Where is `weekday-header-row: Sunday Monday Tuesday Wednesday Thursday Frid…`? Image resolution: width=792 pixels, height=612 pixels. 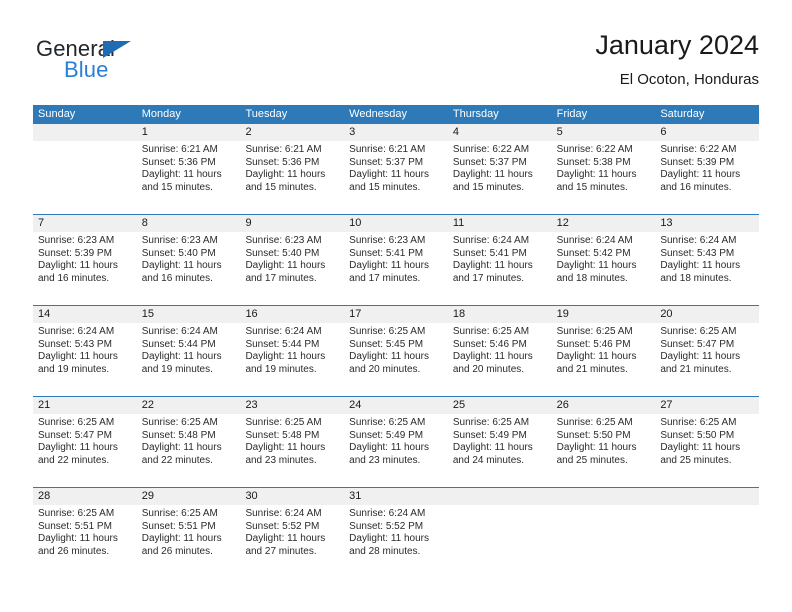 weekday-header-row: Sunday Monday Tuesday Wednesday Thursday Frid… is located at coordinates (396, 114).